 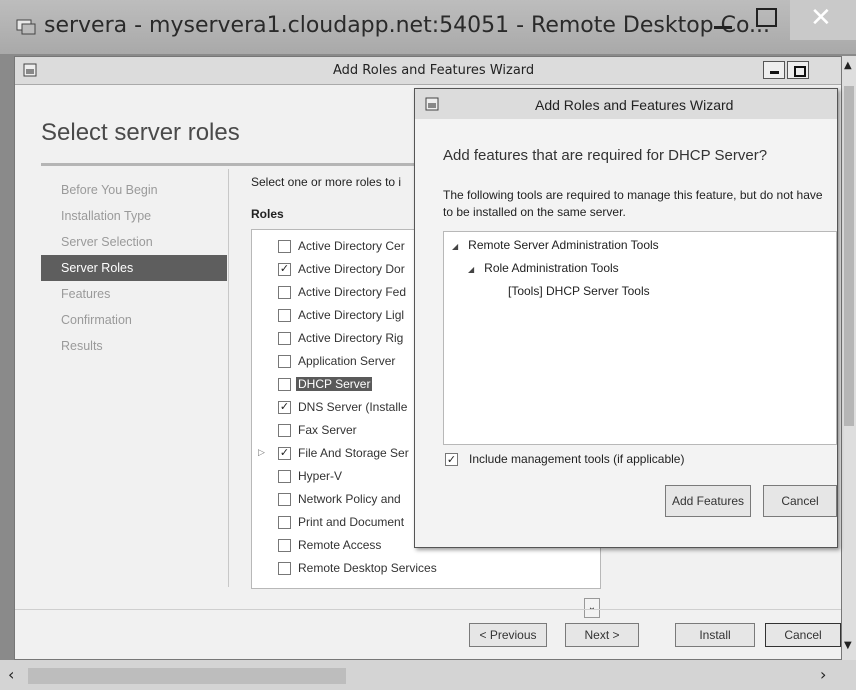 I want to click on tree-node-root: ◢ Remote Server Administration Tools, so click(x=555, y=245).